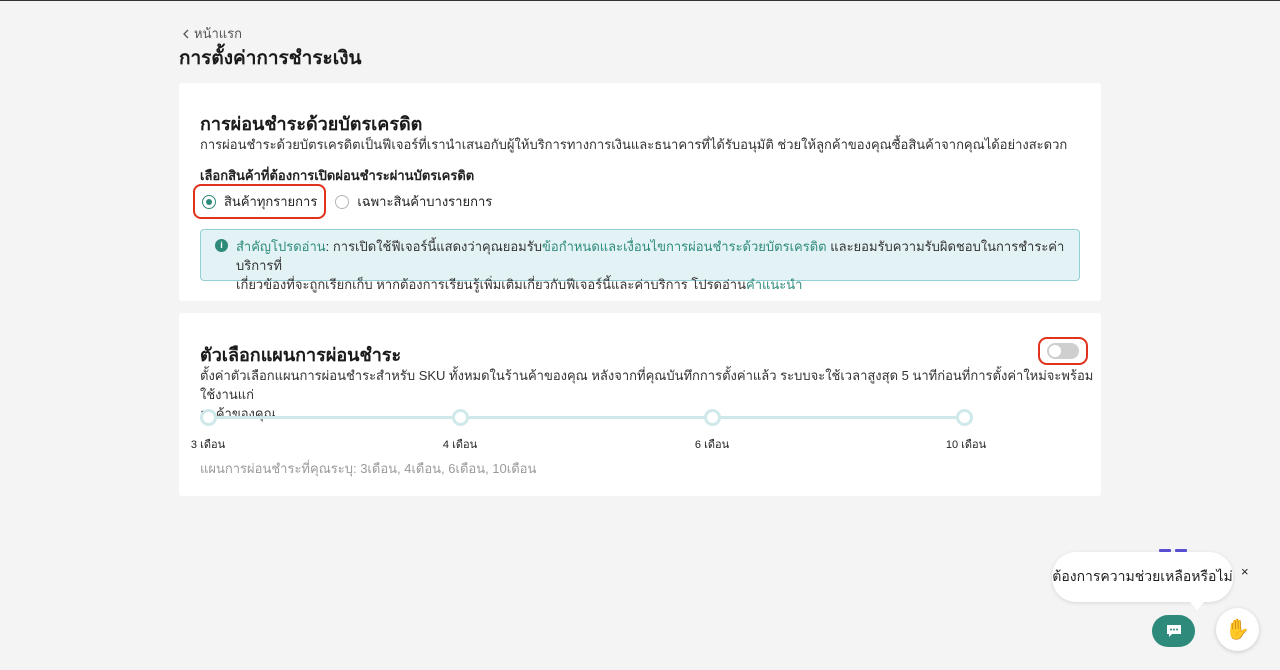 This screenshot has height=670, width=1280. What do you see at coordinates (342, 201) in the screenshot?
I see `radio-unchecked-icon` at bounding box center [342, 201].